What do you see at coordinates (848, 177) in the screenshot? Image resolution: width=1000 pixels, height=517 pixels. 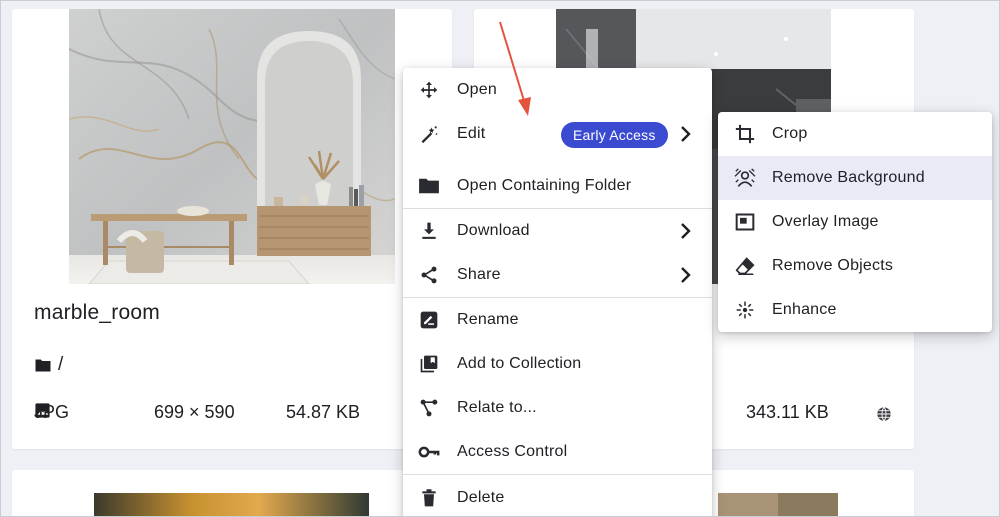 I see `submenu-item-label: Remove Background` at bounding box center [848, 177].